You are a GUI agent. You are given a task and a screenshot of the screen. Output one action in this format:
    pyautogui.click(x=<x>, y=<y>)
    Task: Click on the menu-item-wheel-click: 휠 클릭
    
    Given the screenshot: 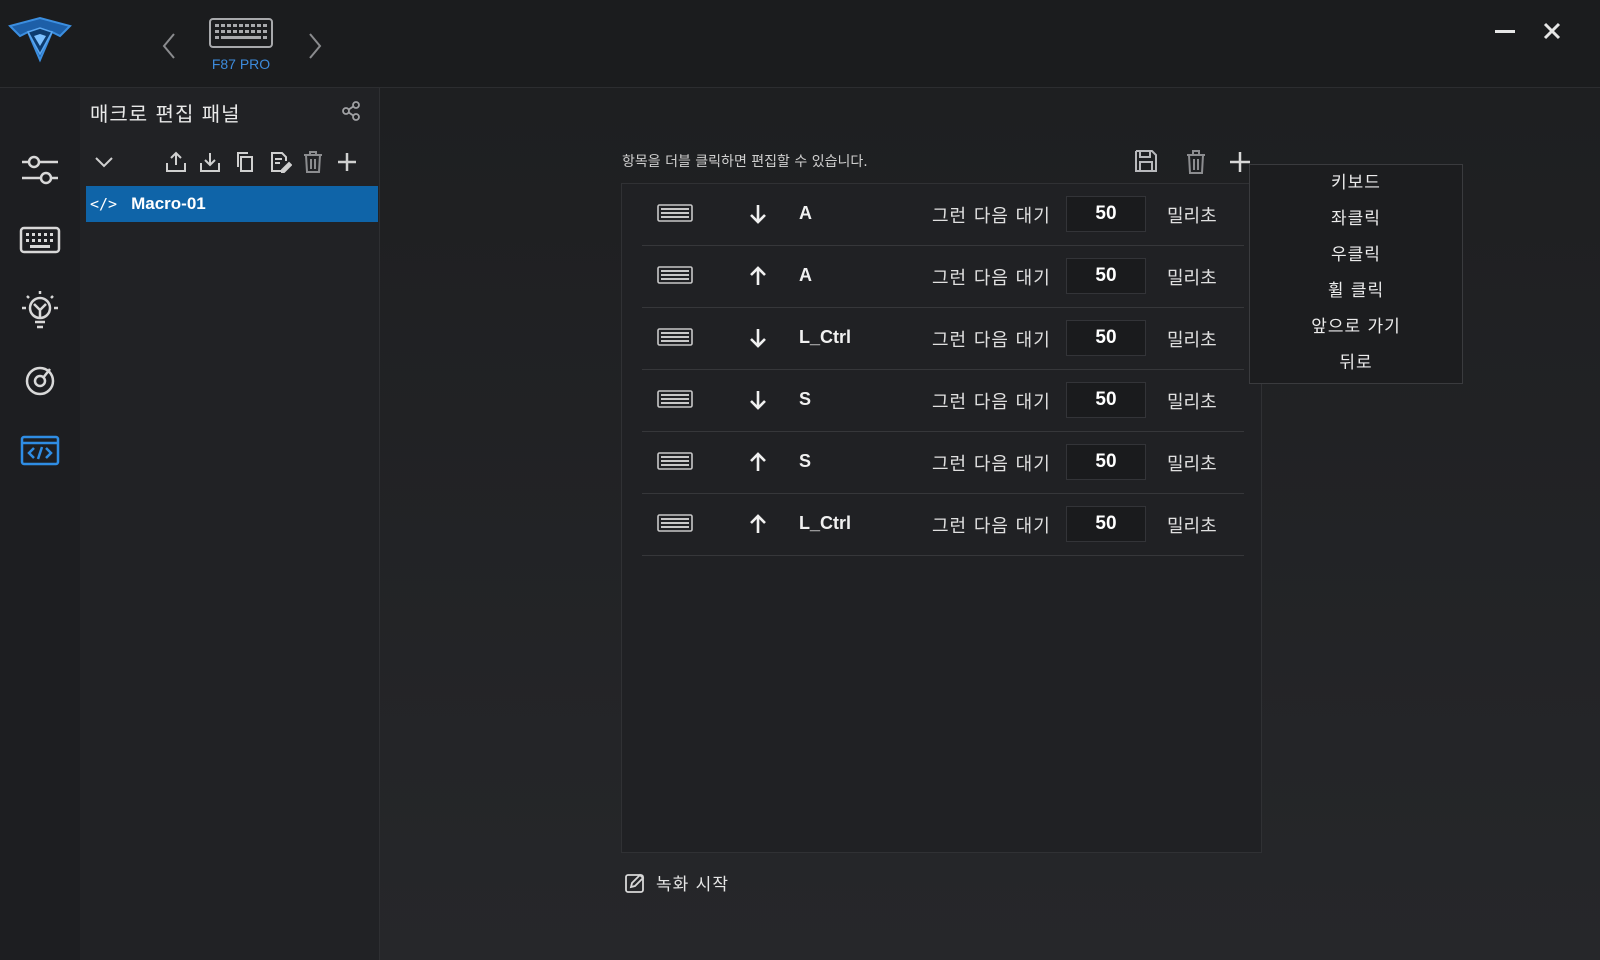 What is the action you would take?
    pyautogui.click(x=1356, y=291)
    